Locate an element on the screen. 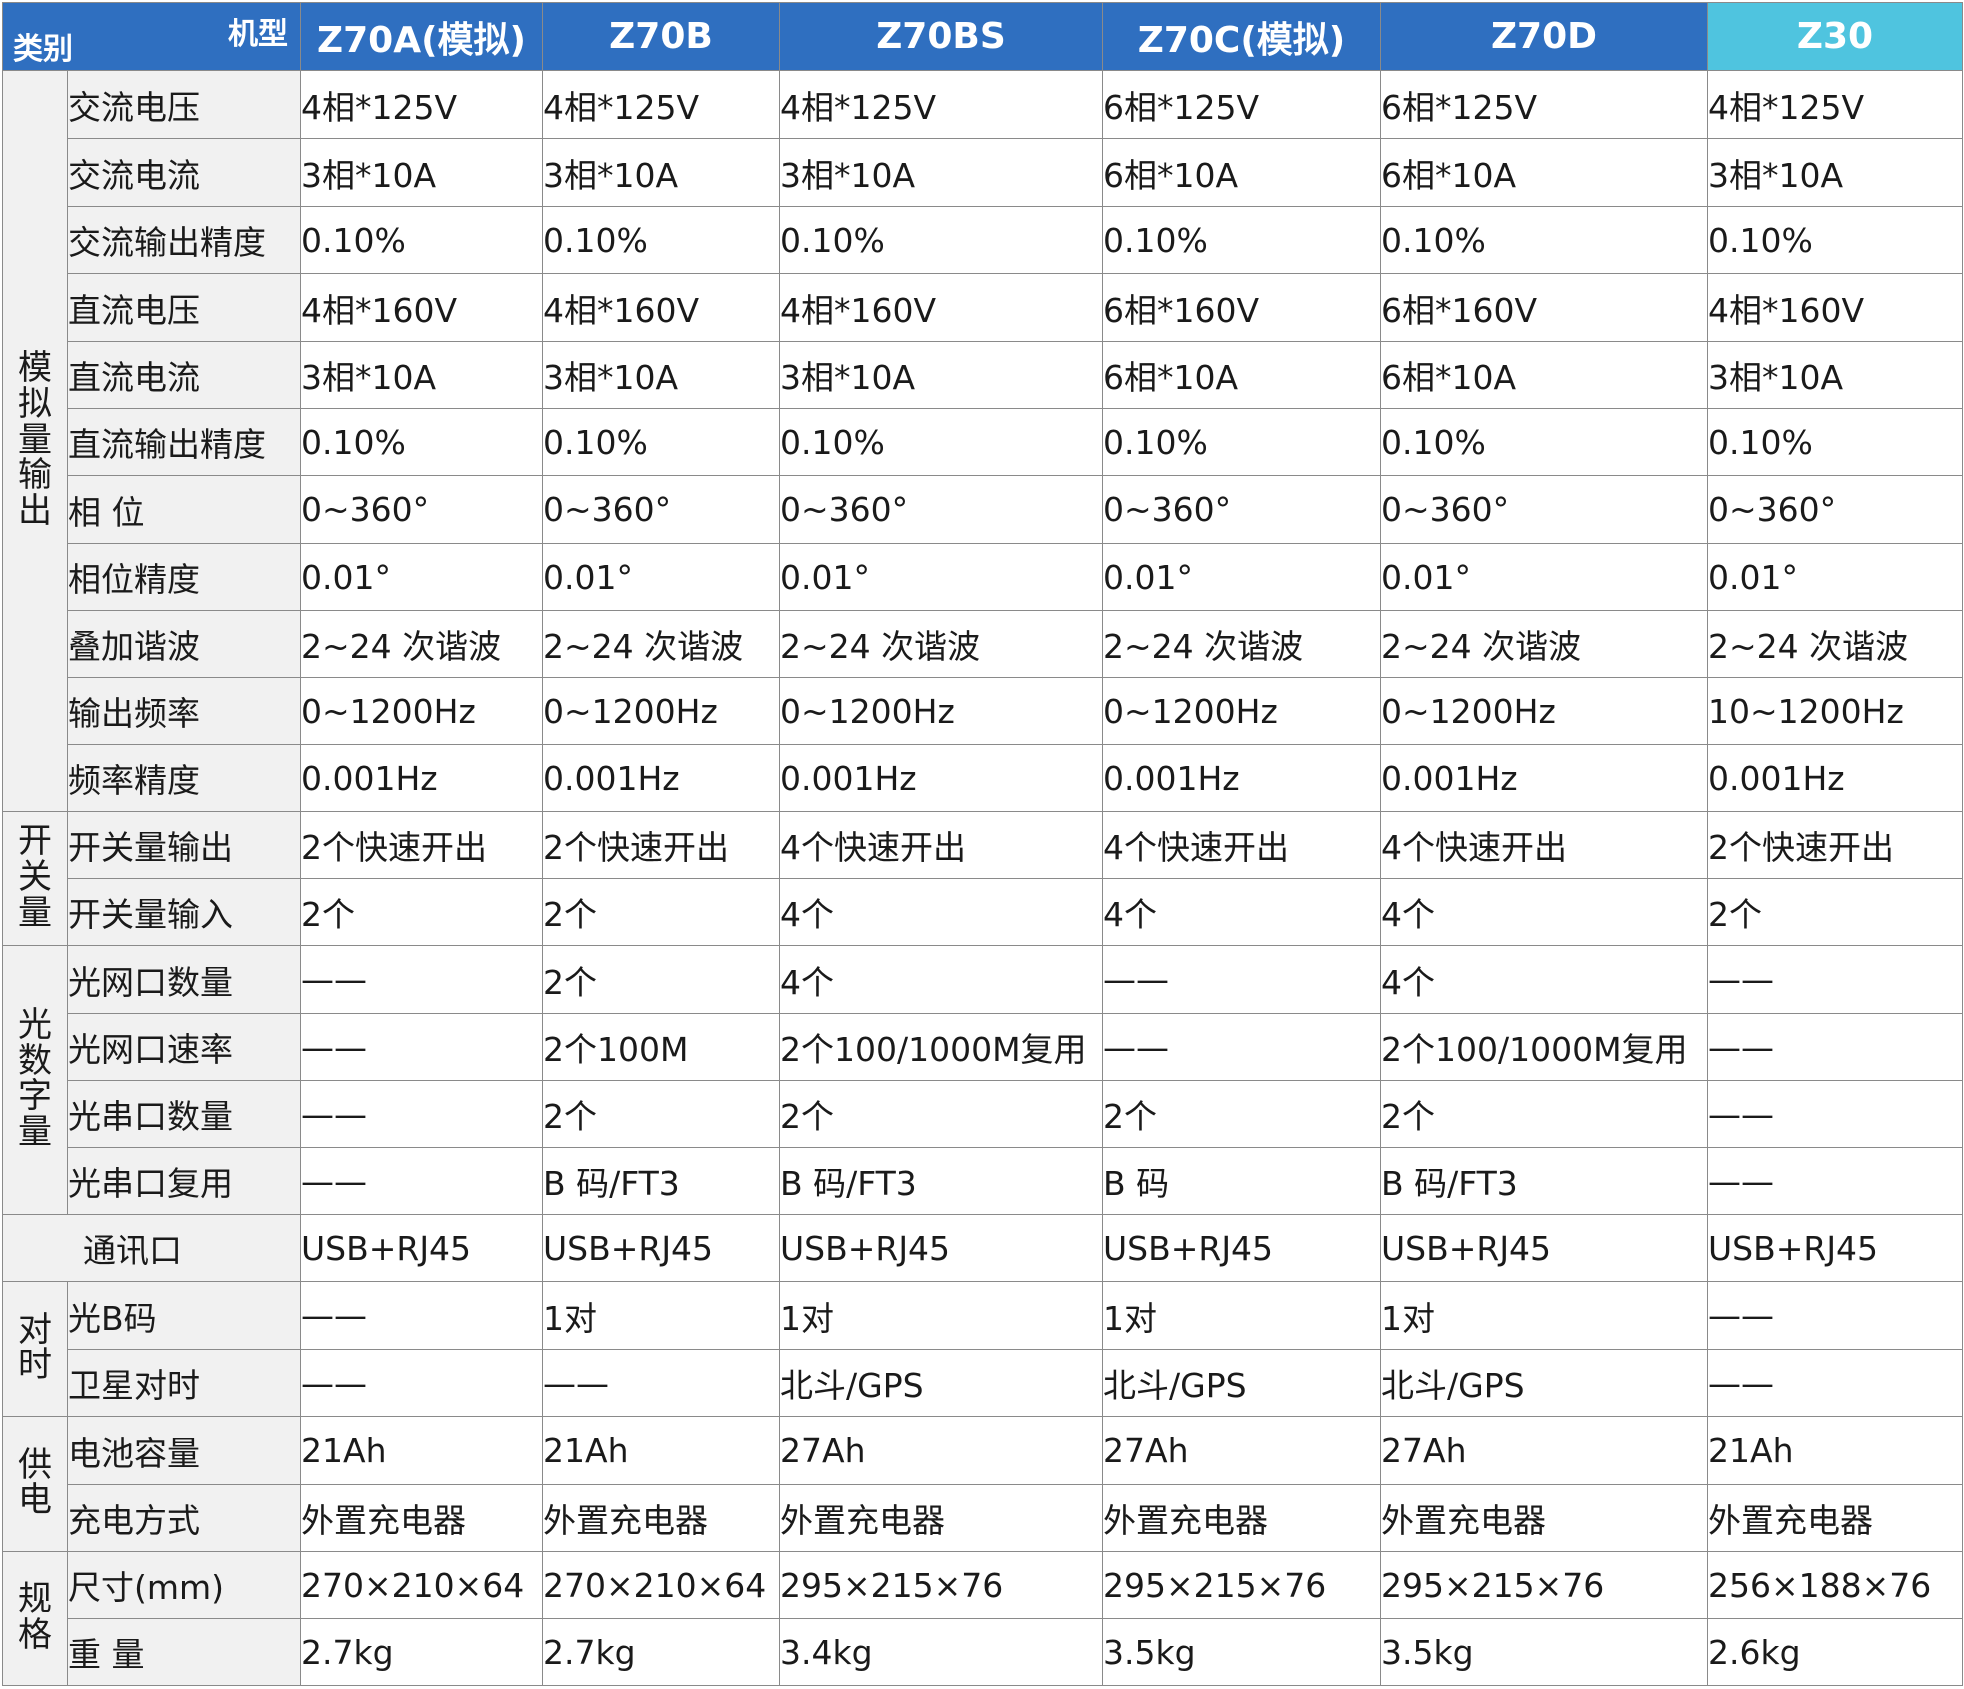 Image resolution: width=1964 pixels, height=1689 pixels. corner-class-label: 类别 is located at coordinates (43, 49).